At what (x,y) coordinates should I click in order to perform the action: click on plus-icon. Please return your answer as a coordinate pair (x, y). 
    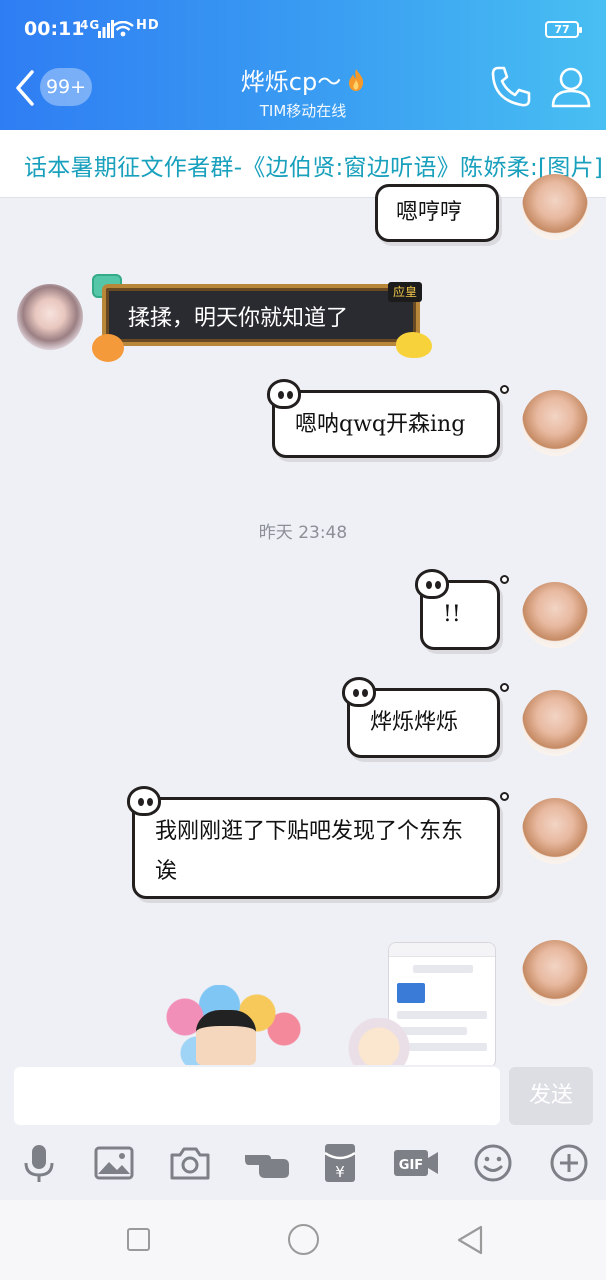
    Looking at the image, I should click on (569, 1163).